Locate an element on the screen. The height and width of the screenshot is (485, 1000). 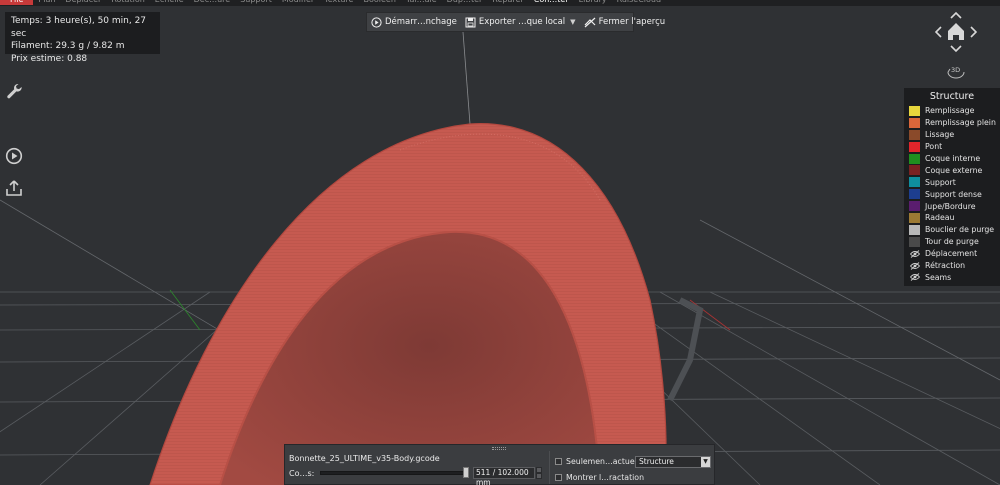
plate-logo is located at coordinates (685, 349).